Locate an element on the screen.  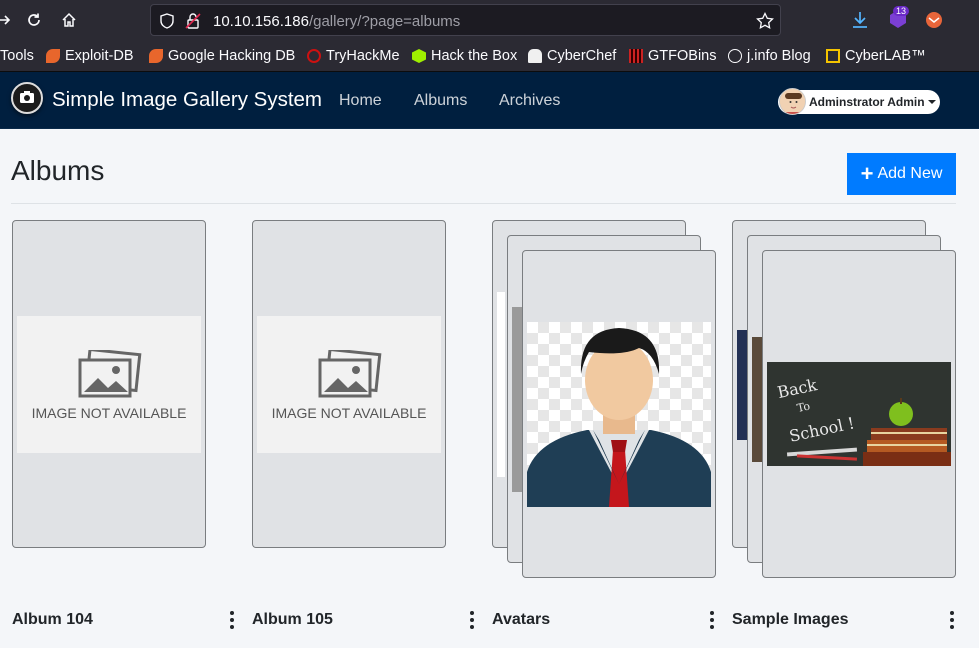
bookmark-cyberchef: CyberChef is located at coordinates (572, 56).